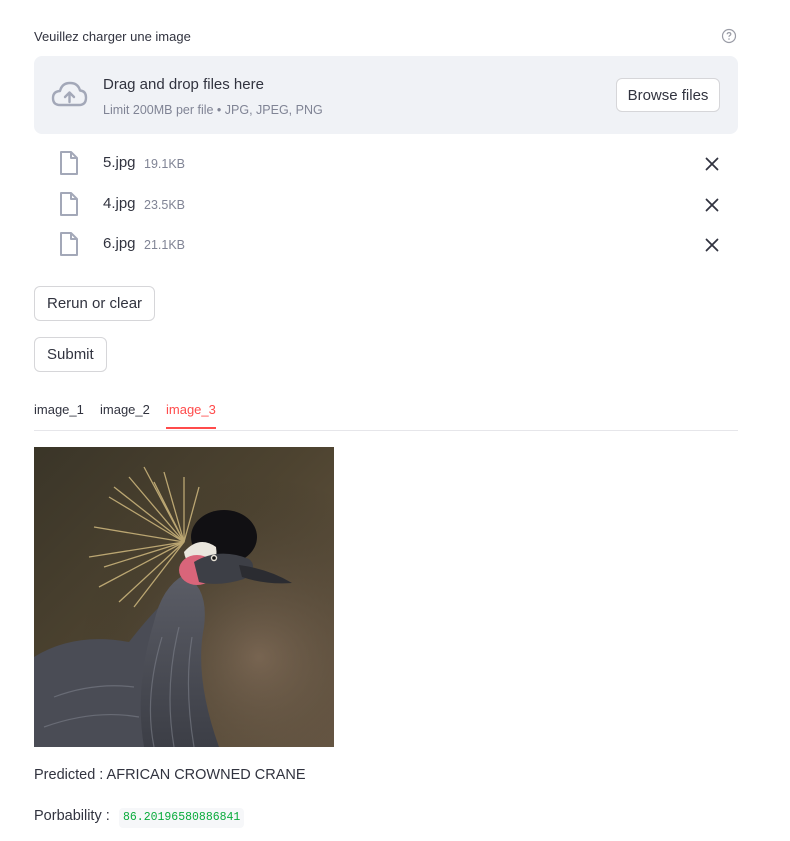  Describe the element at coordinates (70, 354) in the screenshot. I see `submit-button: Submit` at that location.